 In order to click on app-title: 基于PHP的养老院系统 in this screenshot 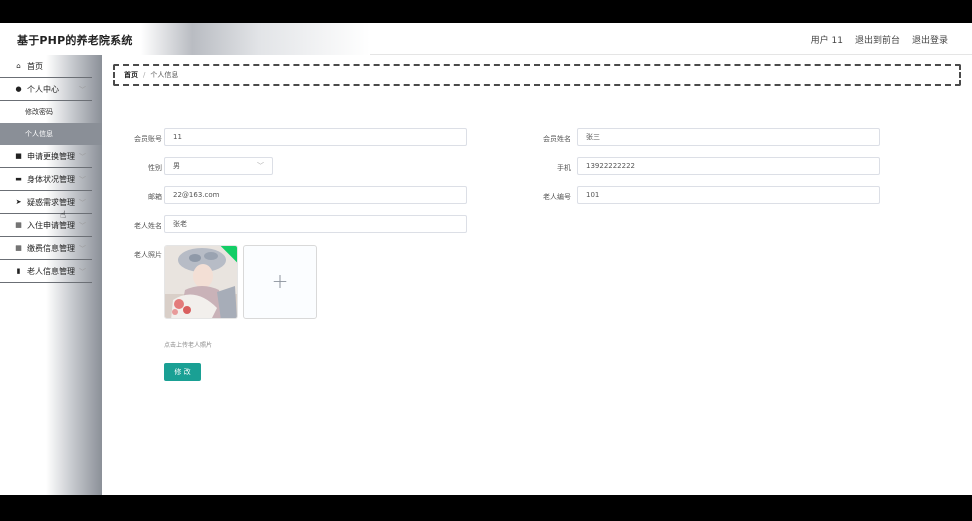, I will do `click(75, 40)`.